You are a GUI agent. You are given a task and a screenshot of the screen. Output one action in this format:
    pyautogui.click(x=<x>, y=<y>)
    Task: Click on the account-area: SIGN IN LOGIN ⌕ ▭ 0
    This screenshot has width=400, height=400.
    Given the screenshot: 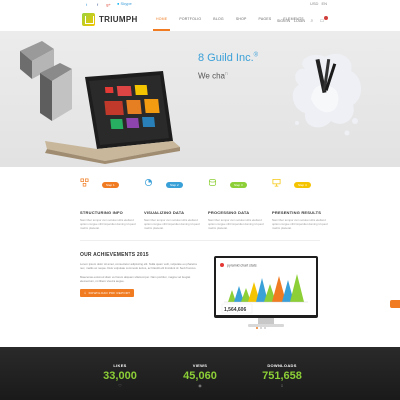 What is the action you would take?
    pyautogui.click(x=302, y=20)
    